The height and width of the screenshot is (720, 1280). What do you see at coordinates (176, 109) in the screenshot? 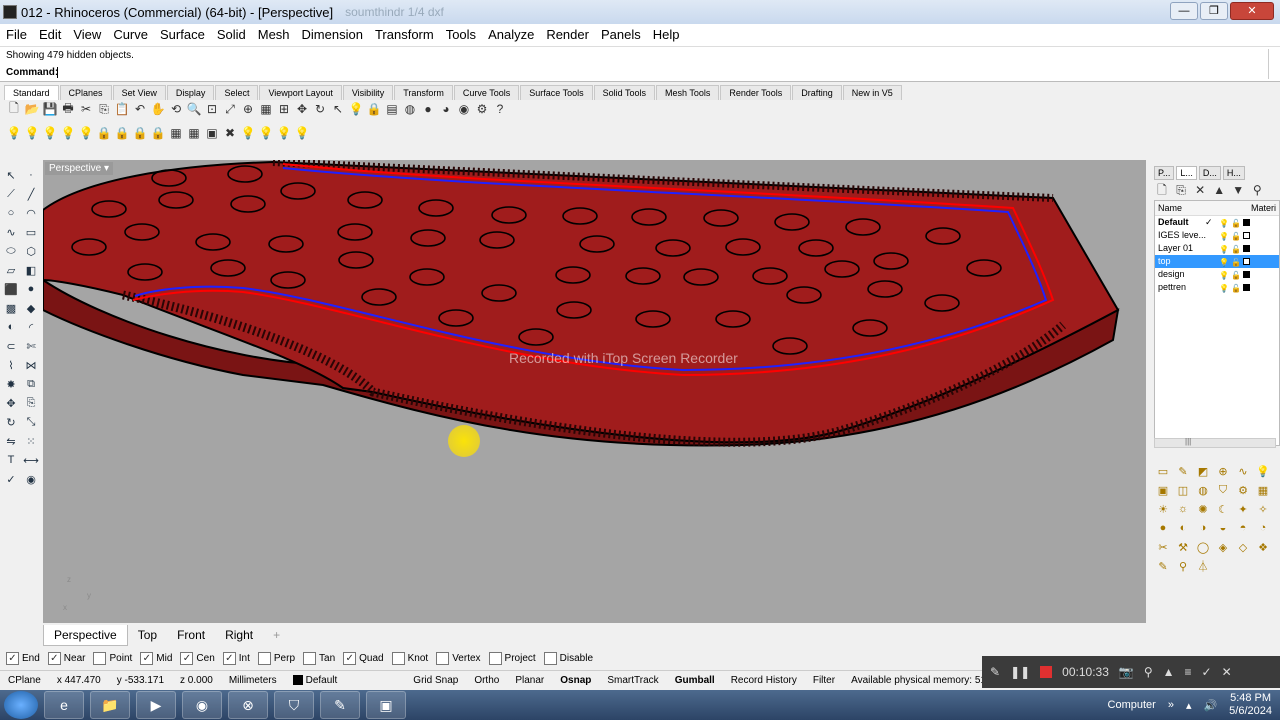
I see `rotate-view-icon: ⟲` at bounding box center [176, 109].